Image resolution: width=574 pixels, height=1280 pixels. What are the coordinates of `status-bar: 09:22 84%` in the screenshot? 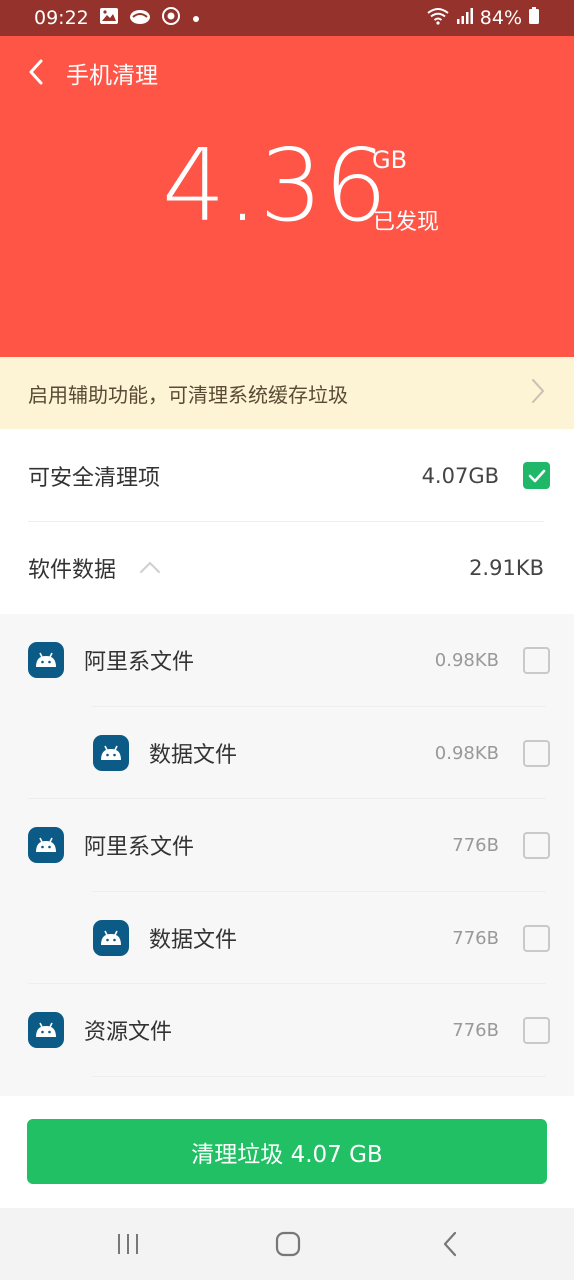 It's located at (287, 18).